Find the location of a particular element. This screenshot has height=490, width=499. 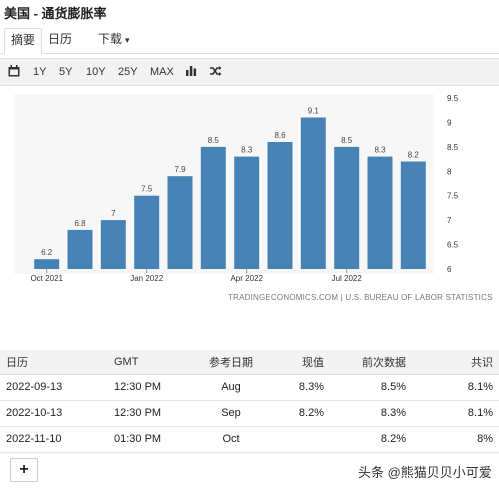

caret-down-icon: ▾ is located at coordinates (127, 40).